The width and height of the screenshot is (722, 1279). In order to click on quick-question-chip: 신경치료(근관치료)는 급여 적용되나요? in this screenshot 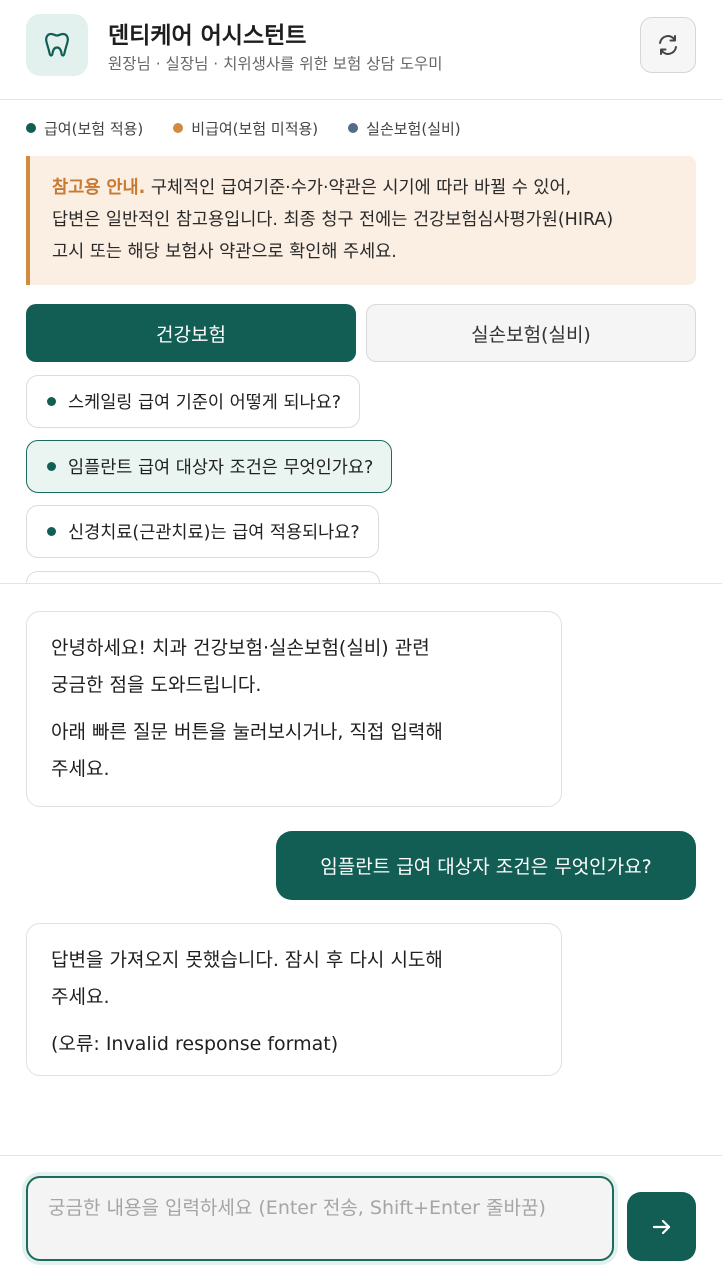, I will do `click(202, 531)`.